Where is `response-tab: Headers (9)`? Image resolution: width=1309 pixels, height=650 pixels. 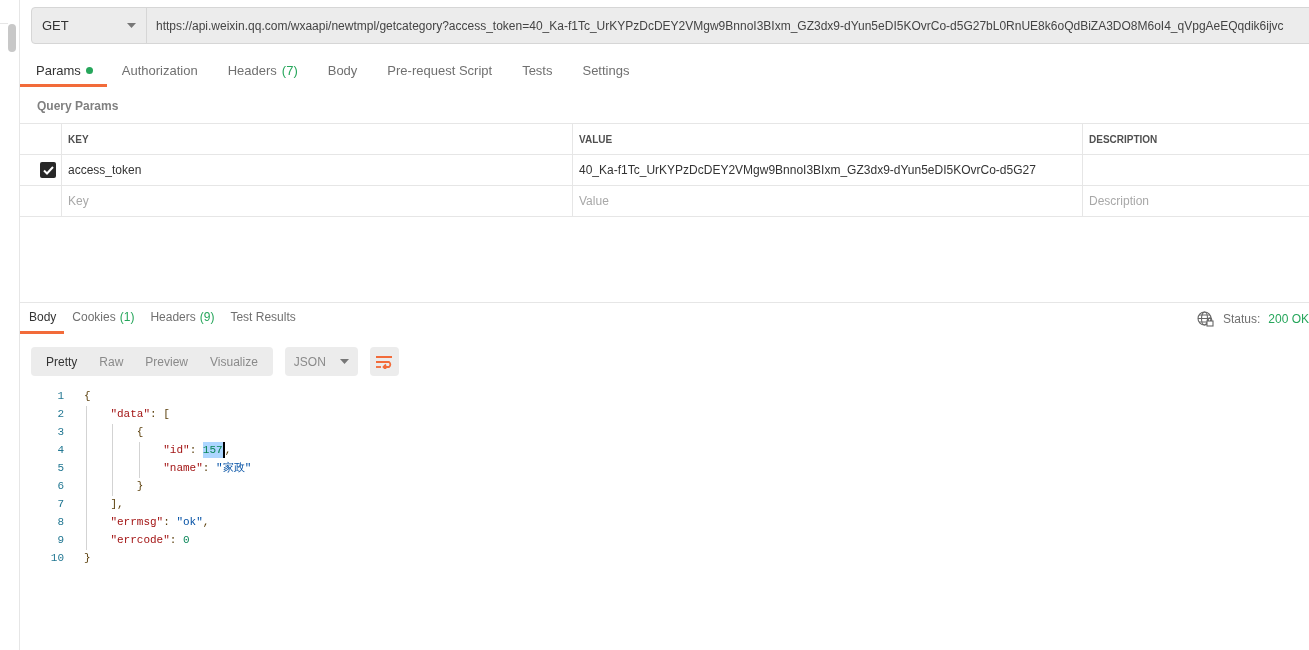
response-tab: Headers (9) is located at coordinates (182, 318).